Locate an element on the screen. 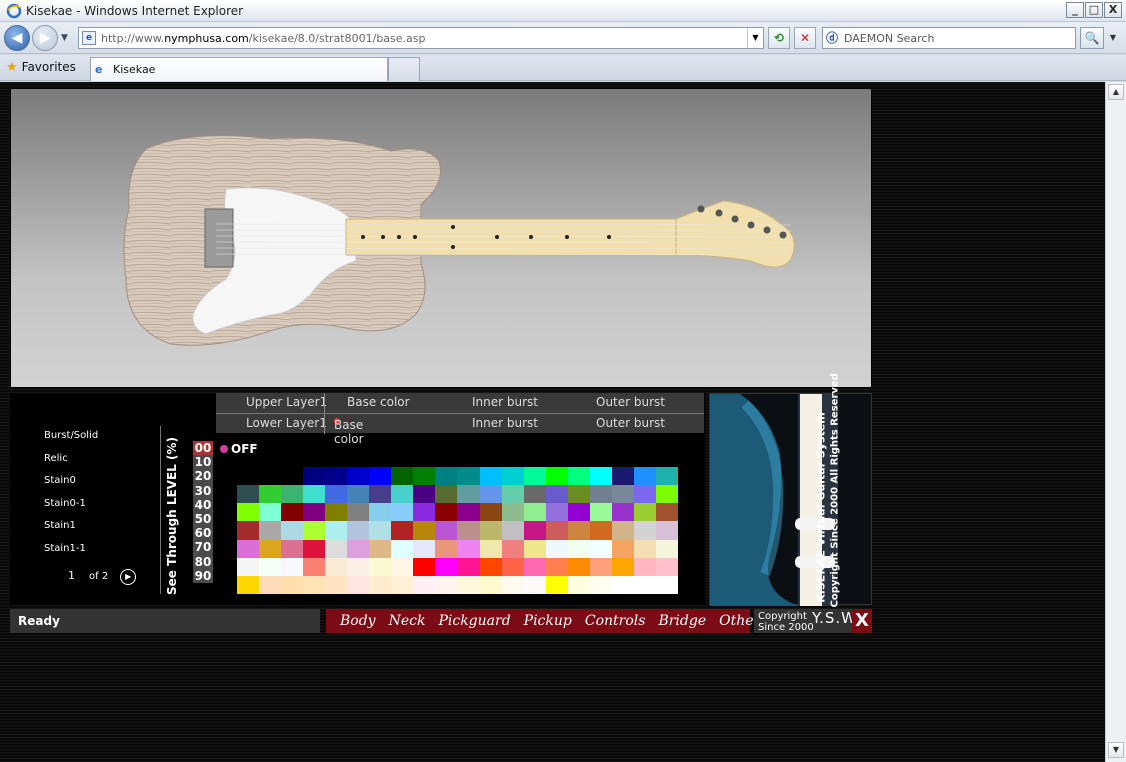  back-button: ◀ is located at coordinates (17, 38).